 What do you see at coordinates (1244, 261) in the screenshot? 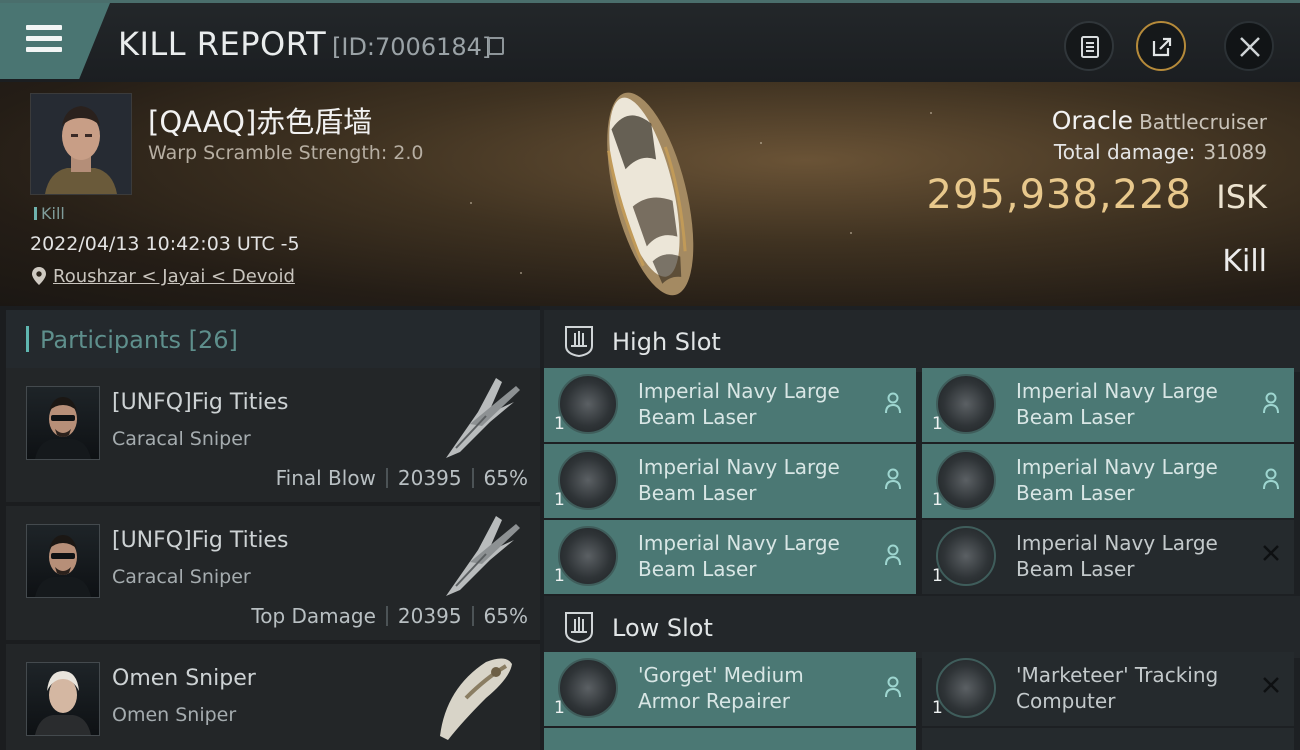
I see `kill-result: Kill` at bounding box center [1244, 261].